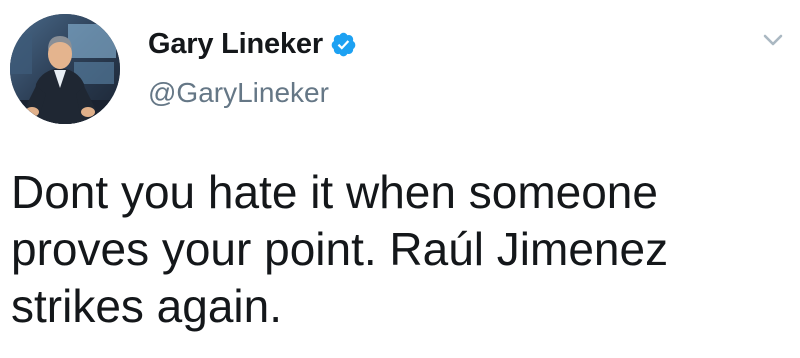 The width and height of the screenshot is (800, 358). I want to click on avatar-photo, so click(65, 69).